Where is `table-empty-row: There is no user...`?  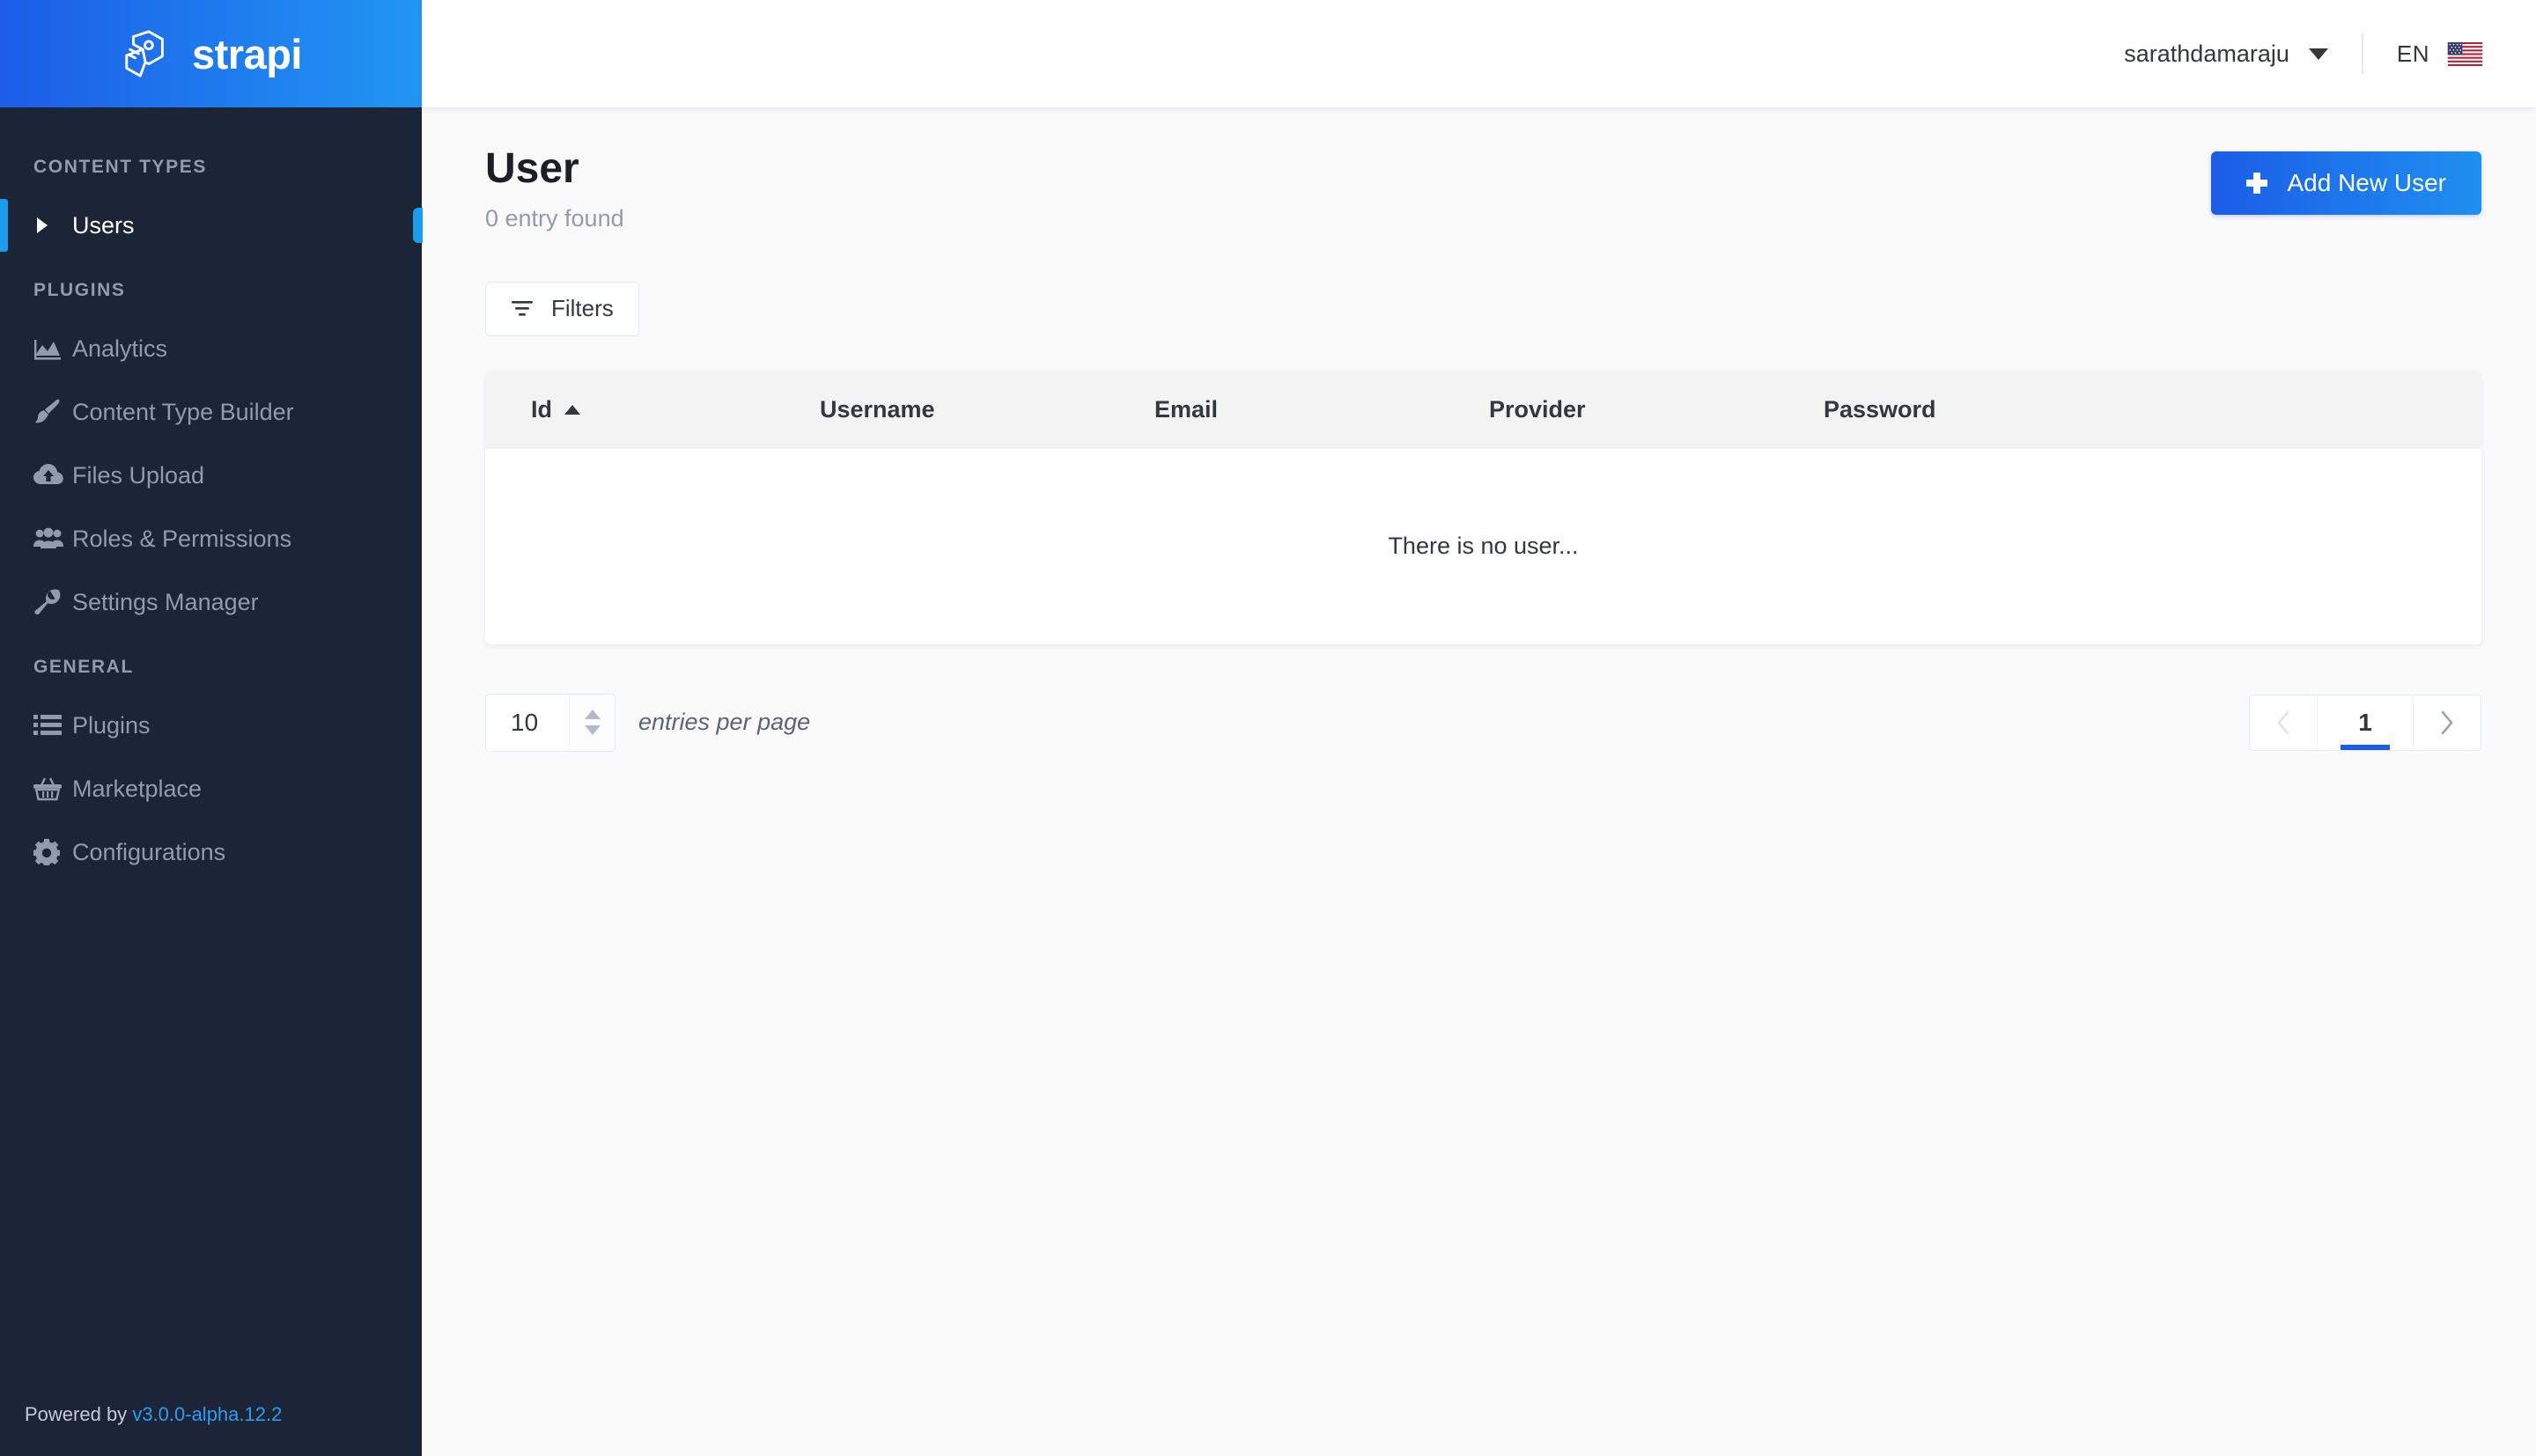
table-empty-row: There is no user... is located at coordinates (1483, 547).